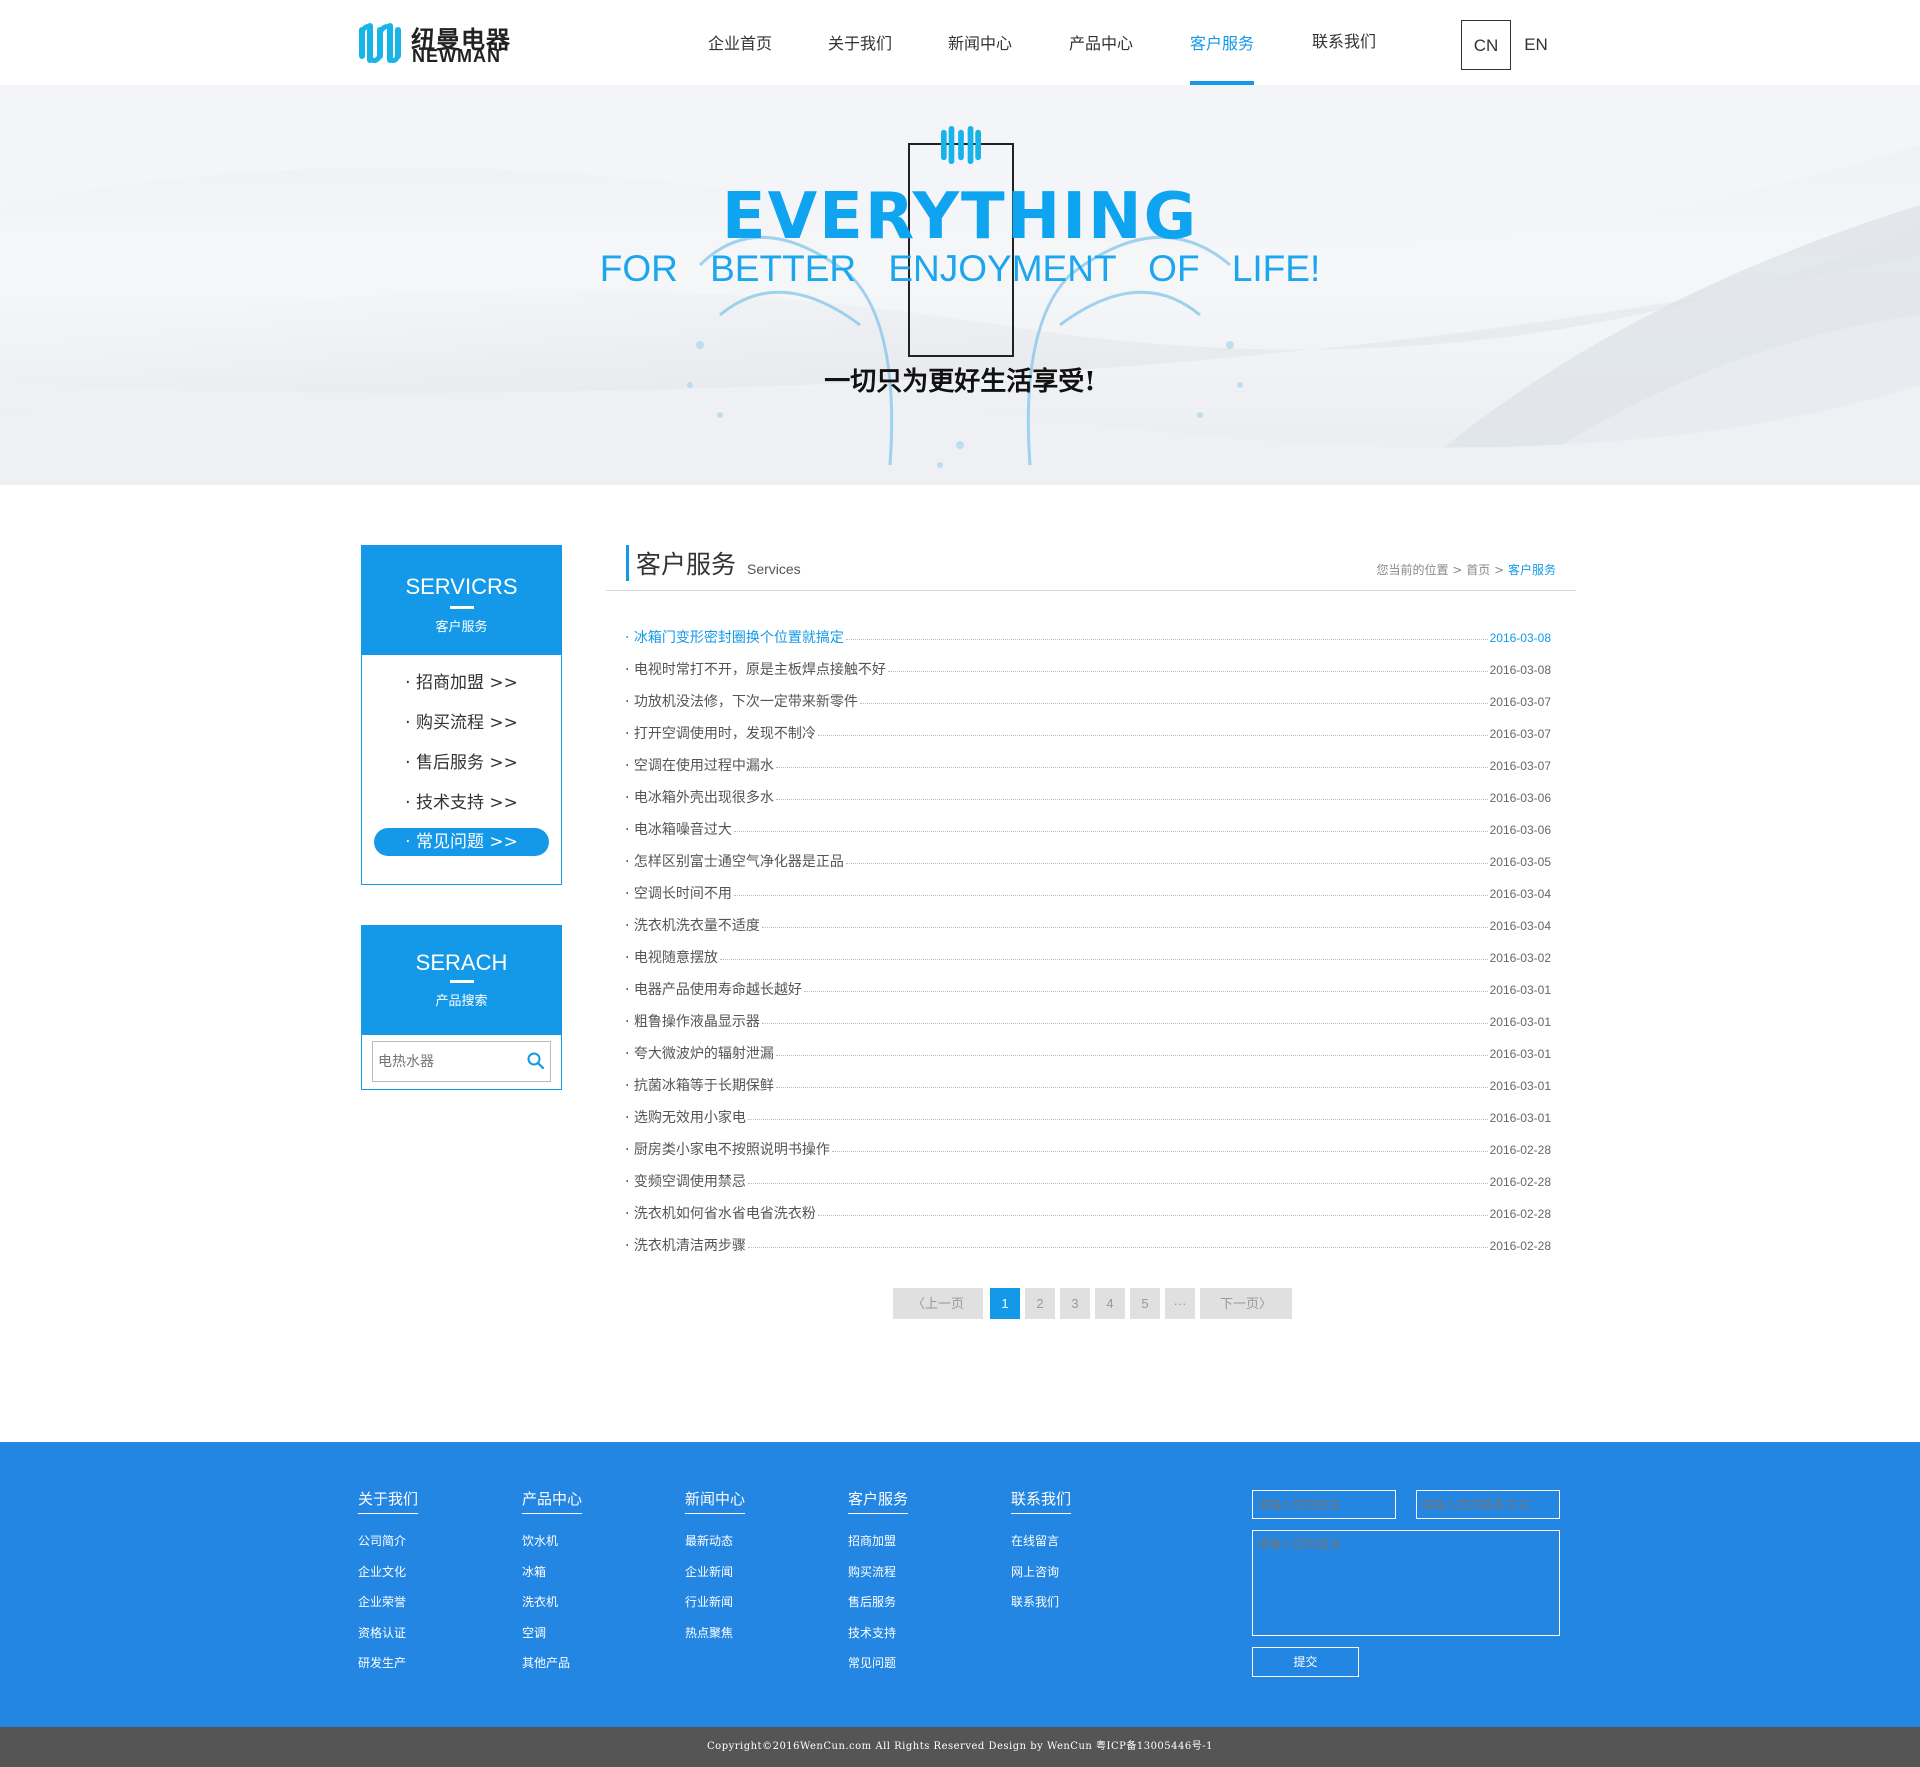  I want to click on product-search-input, so click(443, 1061).